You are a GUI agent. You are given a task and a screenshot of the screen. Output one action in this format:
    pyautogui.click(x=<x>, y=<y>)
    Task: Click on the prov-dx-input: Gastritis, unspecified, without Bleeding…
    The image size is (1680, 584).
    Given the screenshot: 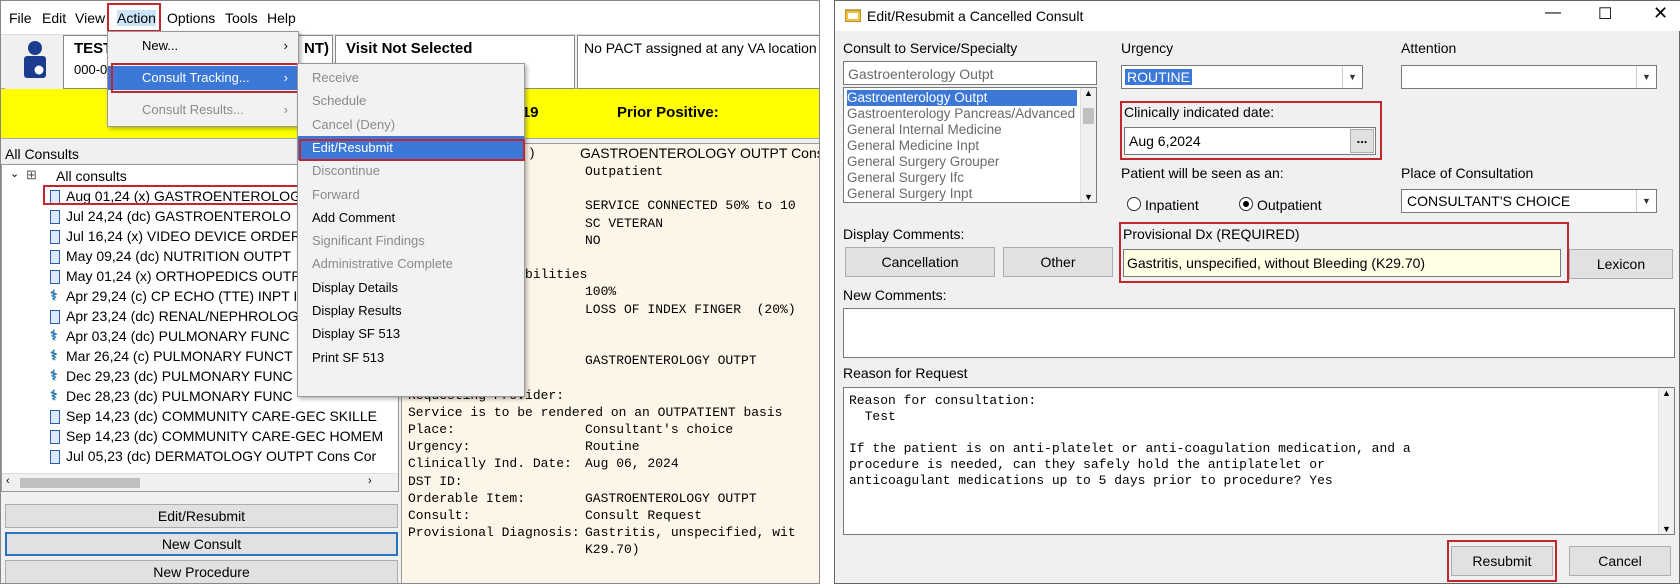 What is the action you would take?
    pyautogui.click(x=1342, y=263)
    